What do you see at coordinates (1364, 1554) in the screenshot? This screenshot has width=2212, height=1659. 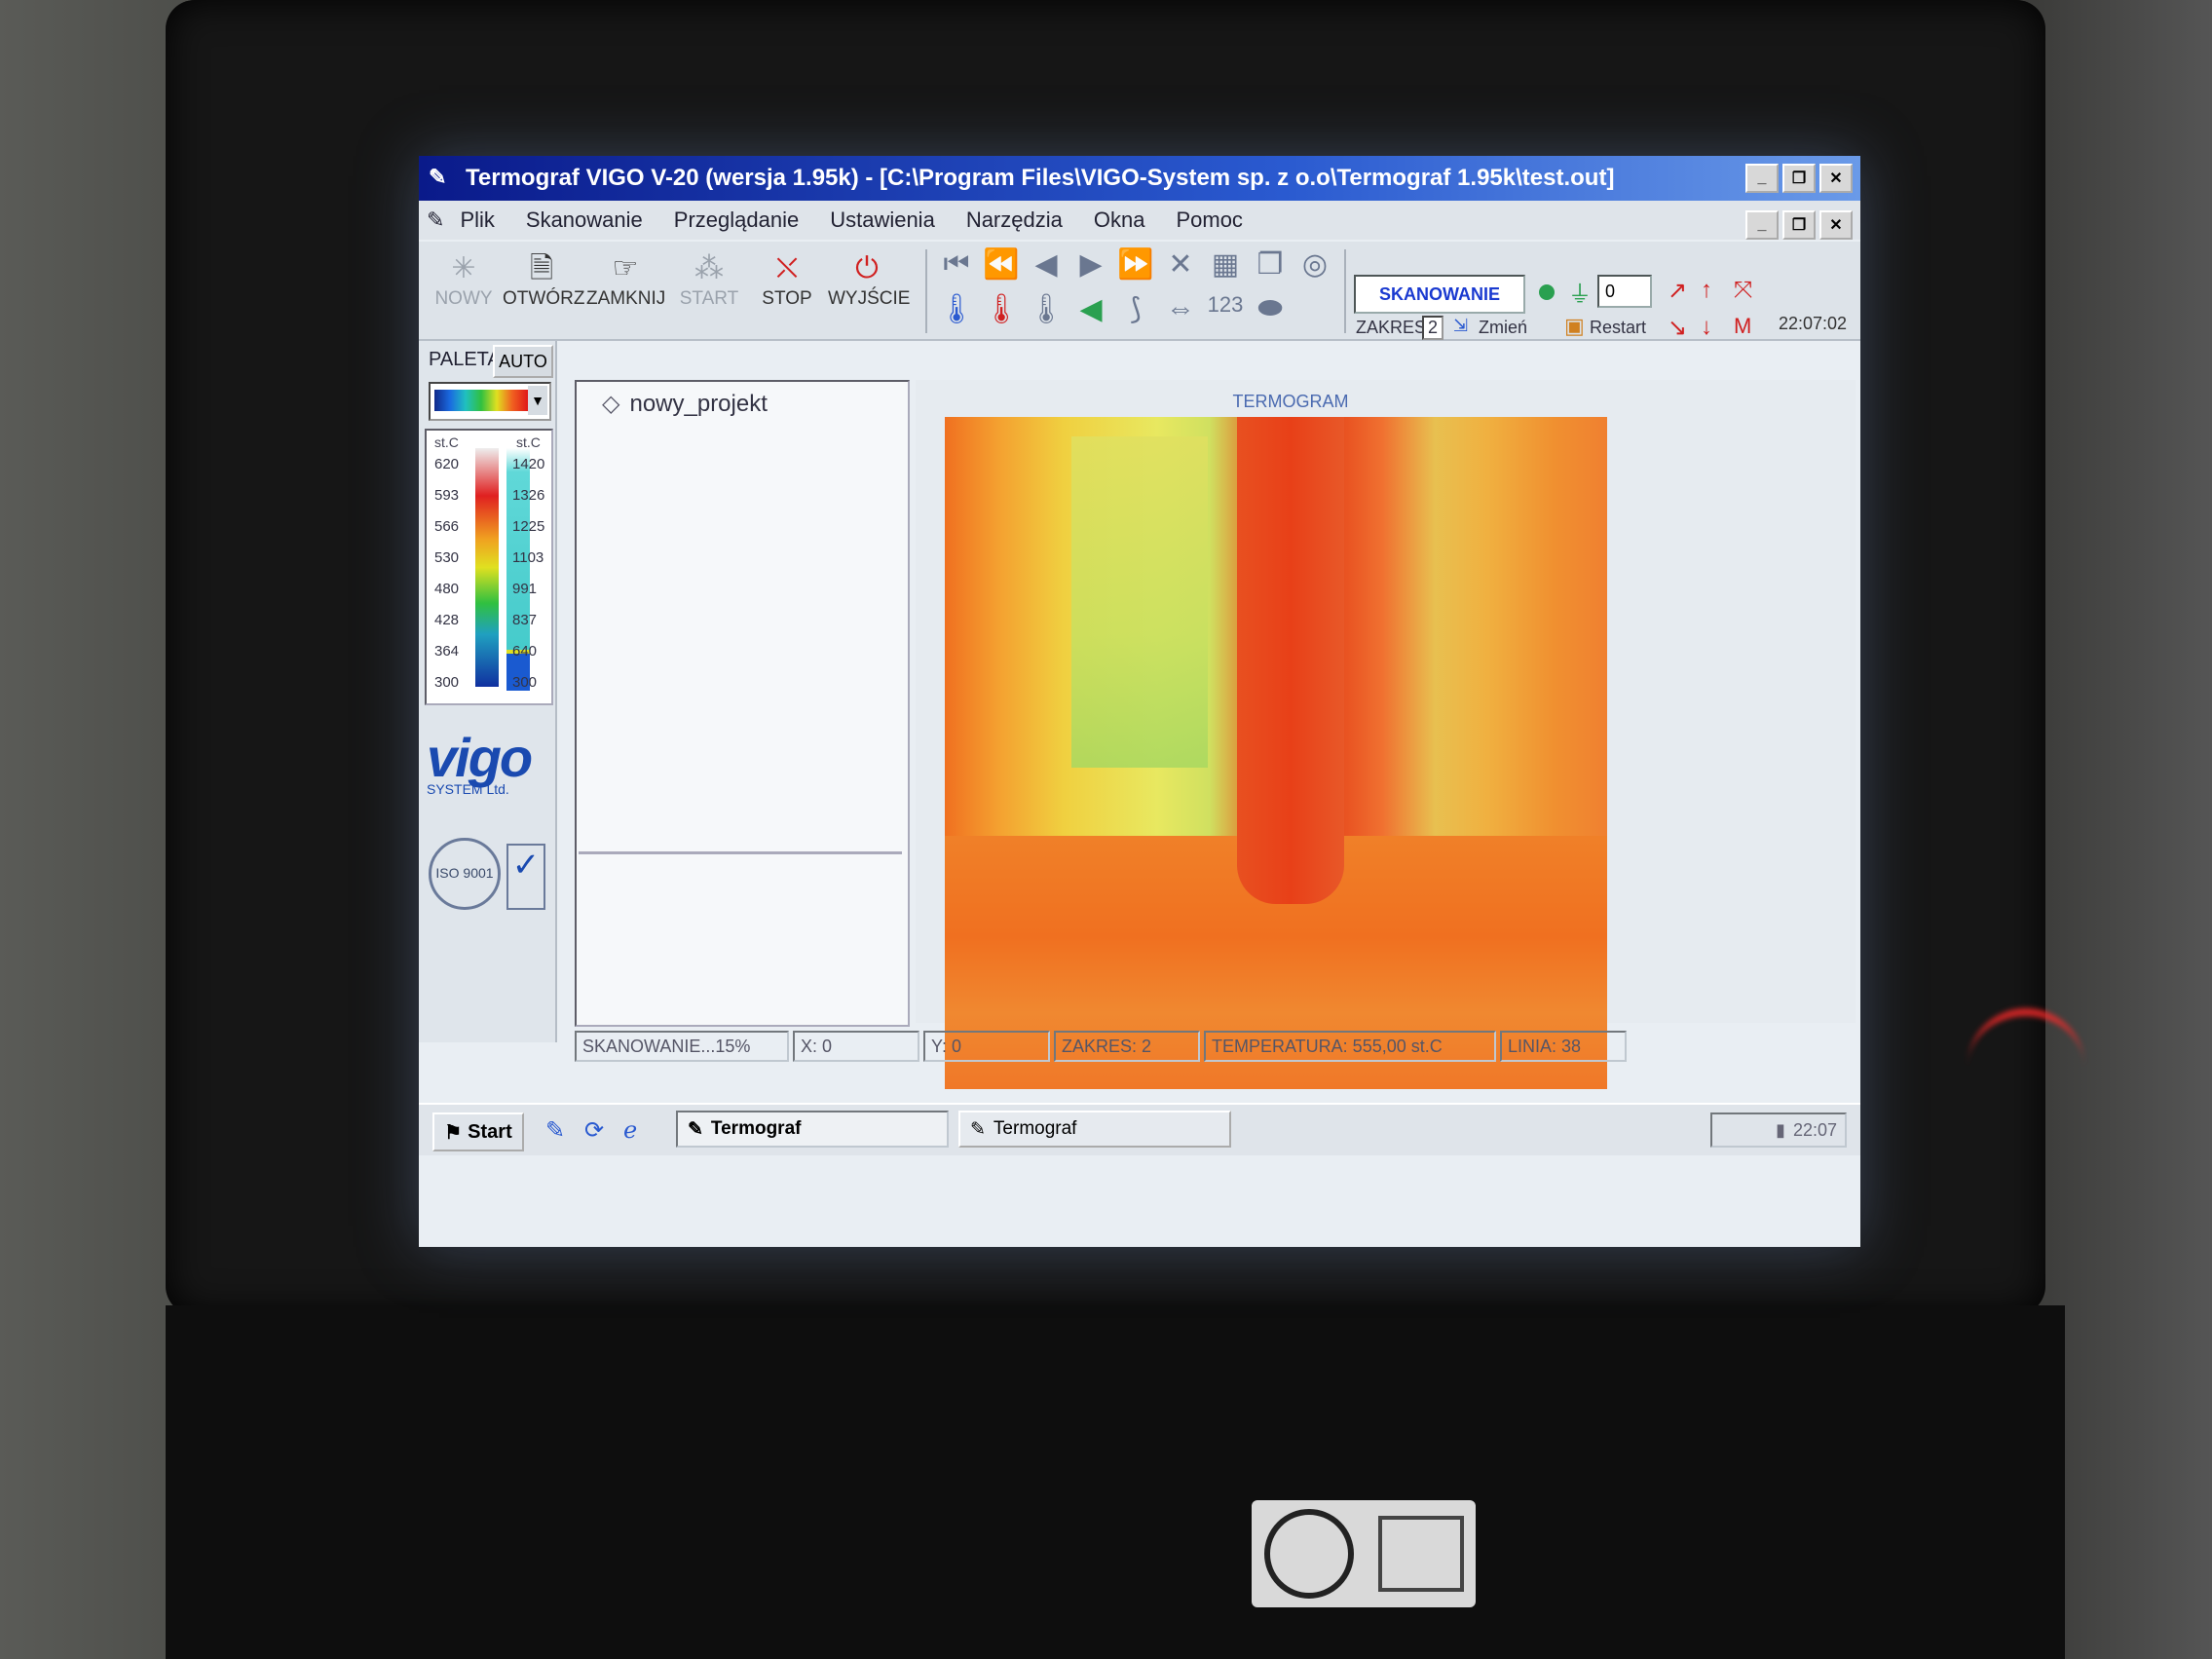 I see `laptop-sticker` at bounding box center [1364, 1554].